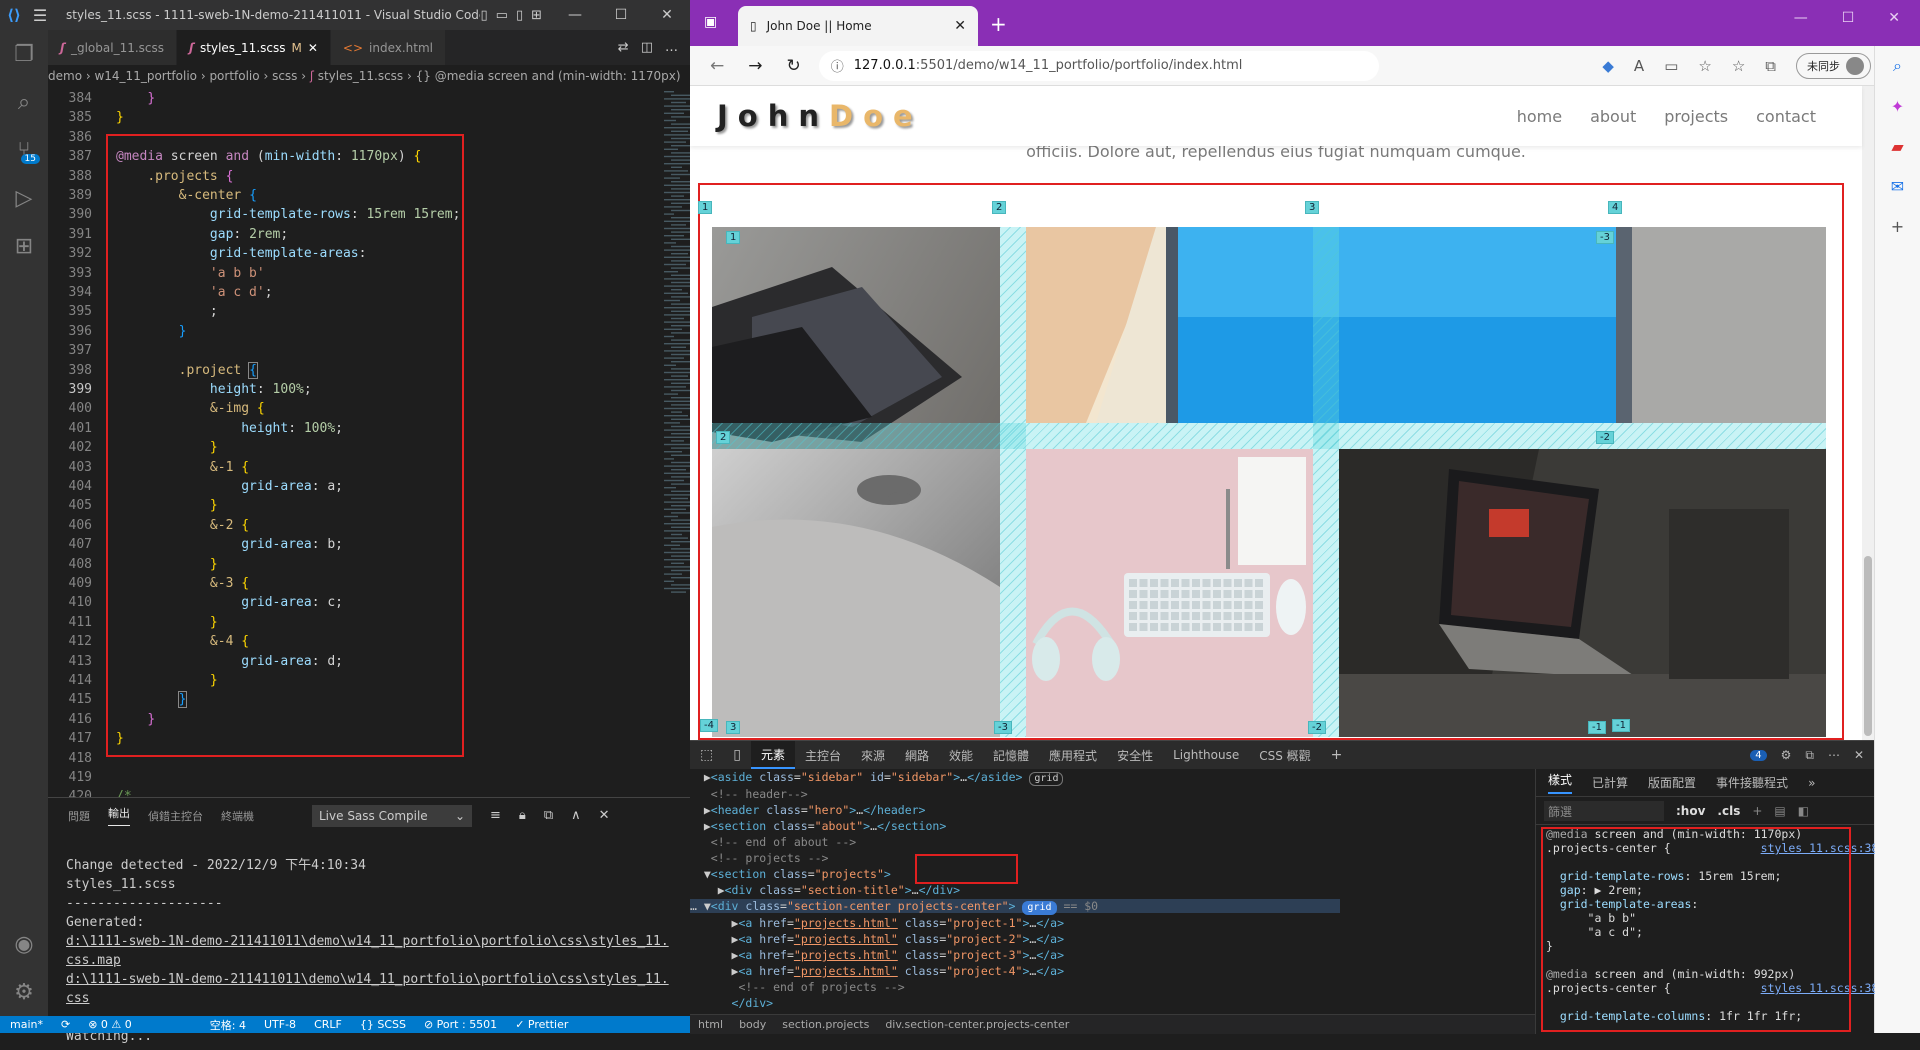 The height and width of the screenshot is (1050, 1920). What do you see at coordinates (1639, 66) in the screenshot?
I see `read-aloud-icon: A` at bounding box center [1639, 66].